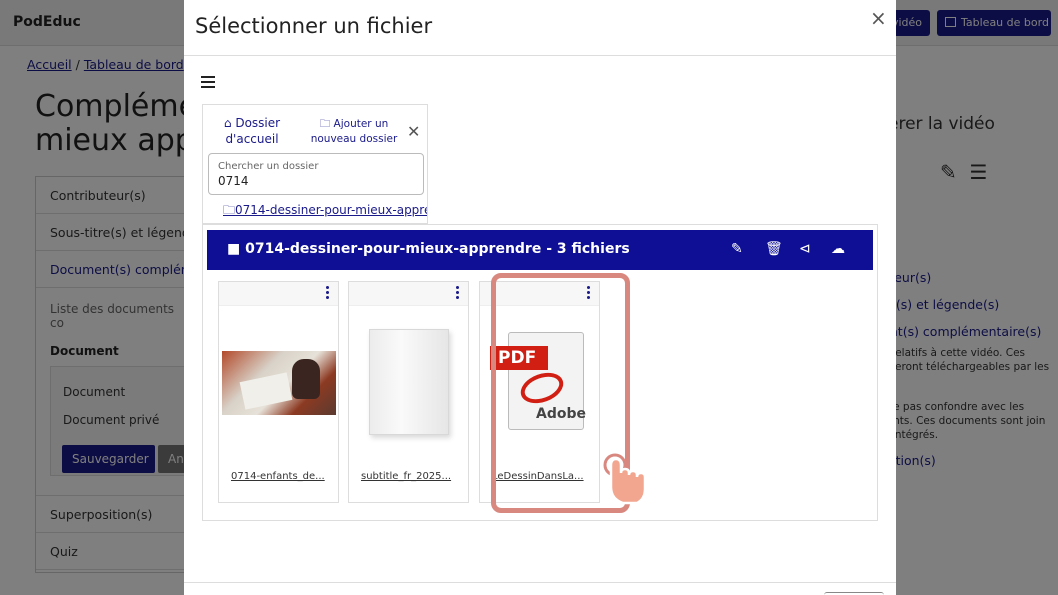  What do you see at coordinates (737, 249) in the screenshot?
I see `rename-icon: ✎` at bounding box center [737, 249].